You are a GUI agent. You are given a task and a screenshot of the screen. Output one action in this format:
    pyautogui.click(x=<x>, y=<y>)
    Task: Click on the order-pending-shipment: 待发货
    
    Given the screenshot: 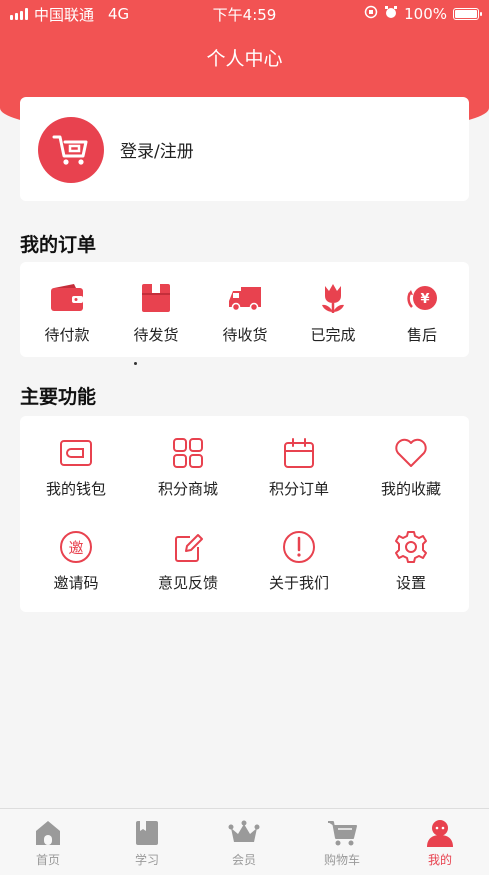 What is the action you would take?
    pyautogui.click(x=156, y=313)
    